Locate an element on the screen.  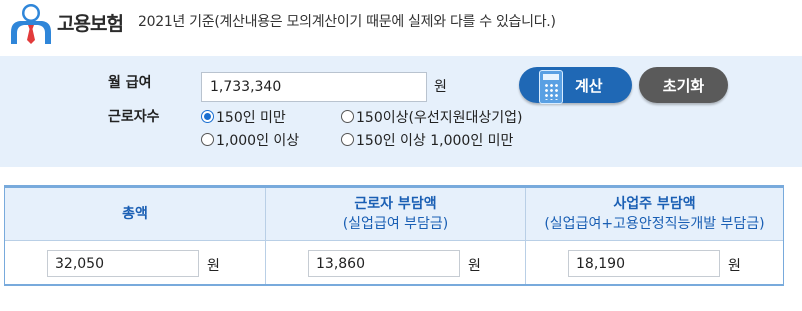
column-title: 근로자 부담액 is located at coordinates (395, 204).